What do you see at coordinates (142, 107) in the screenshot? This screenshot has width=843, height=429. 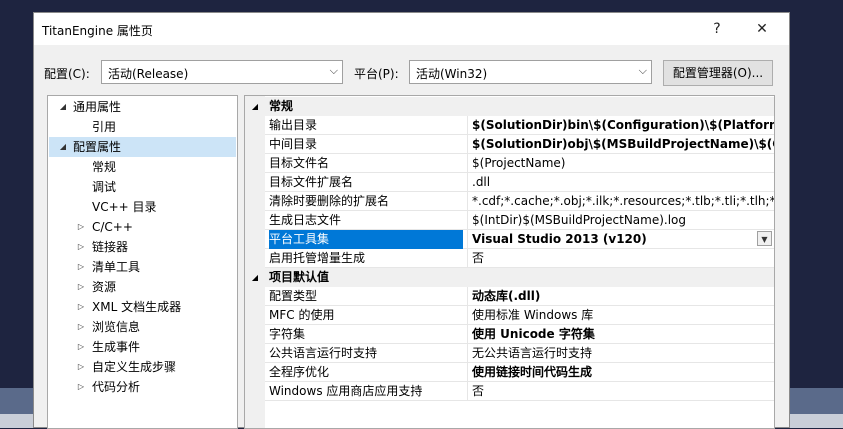 I see `tree-item: ◢ 通用属性` at bounding box center [142, 107].